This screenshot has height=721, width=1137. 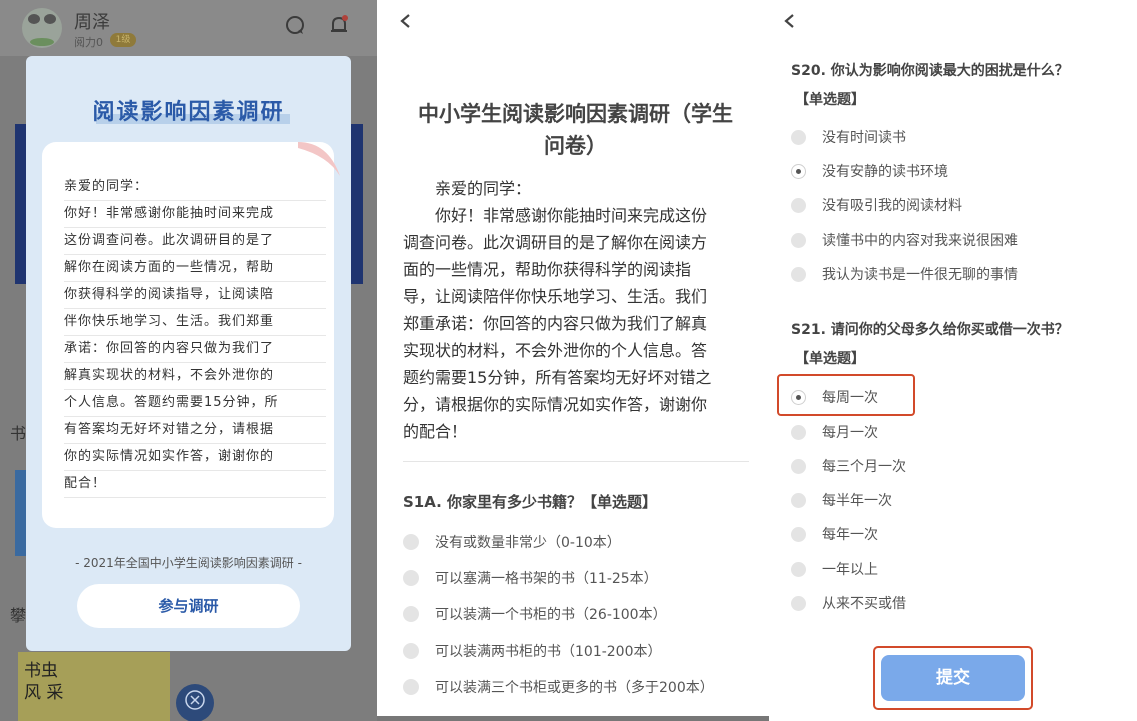 What do you see at coordinates (42, 28) in the screenshot?
I see `avatar` at bounding box center [42, 28].